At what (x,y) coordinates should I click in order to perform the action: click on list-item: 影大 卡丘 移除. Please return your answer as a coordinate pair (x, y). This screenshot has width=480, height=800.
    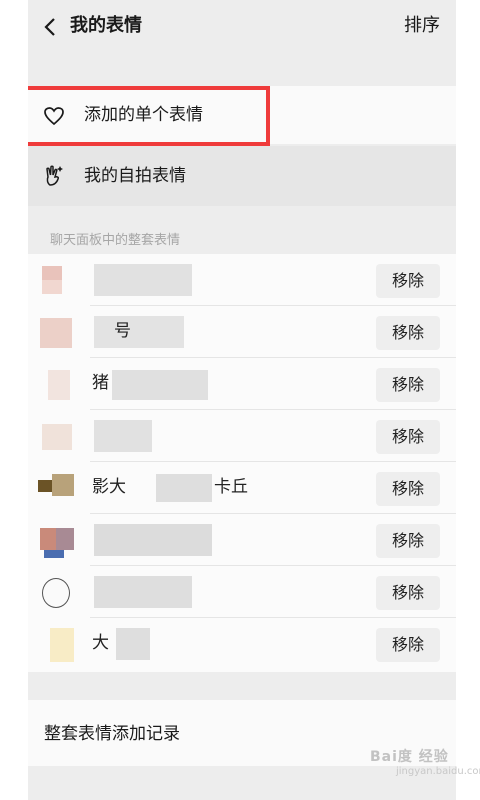
    Looking at the image, I should click on (242, 488).